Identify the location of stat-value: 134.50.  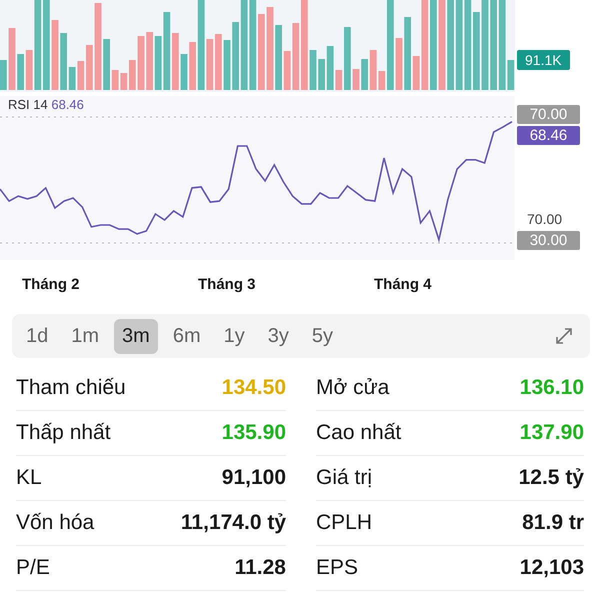
(254, 388).